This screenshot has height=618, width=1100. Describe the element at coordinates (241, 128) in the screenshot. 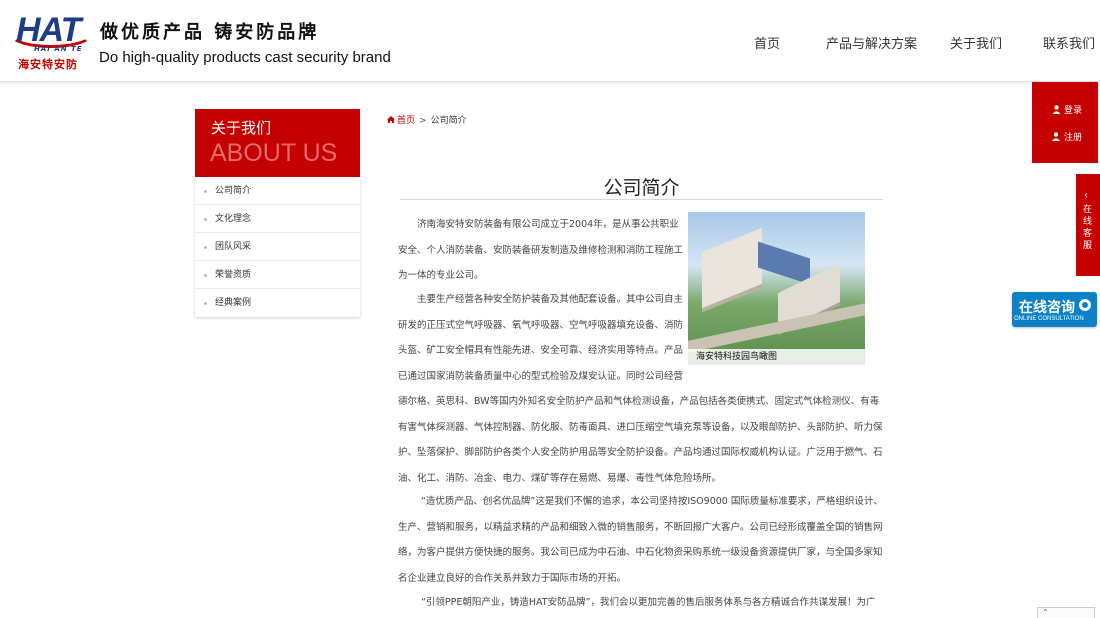

I see `sidebar-title: 关于我们` at that location.